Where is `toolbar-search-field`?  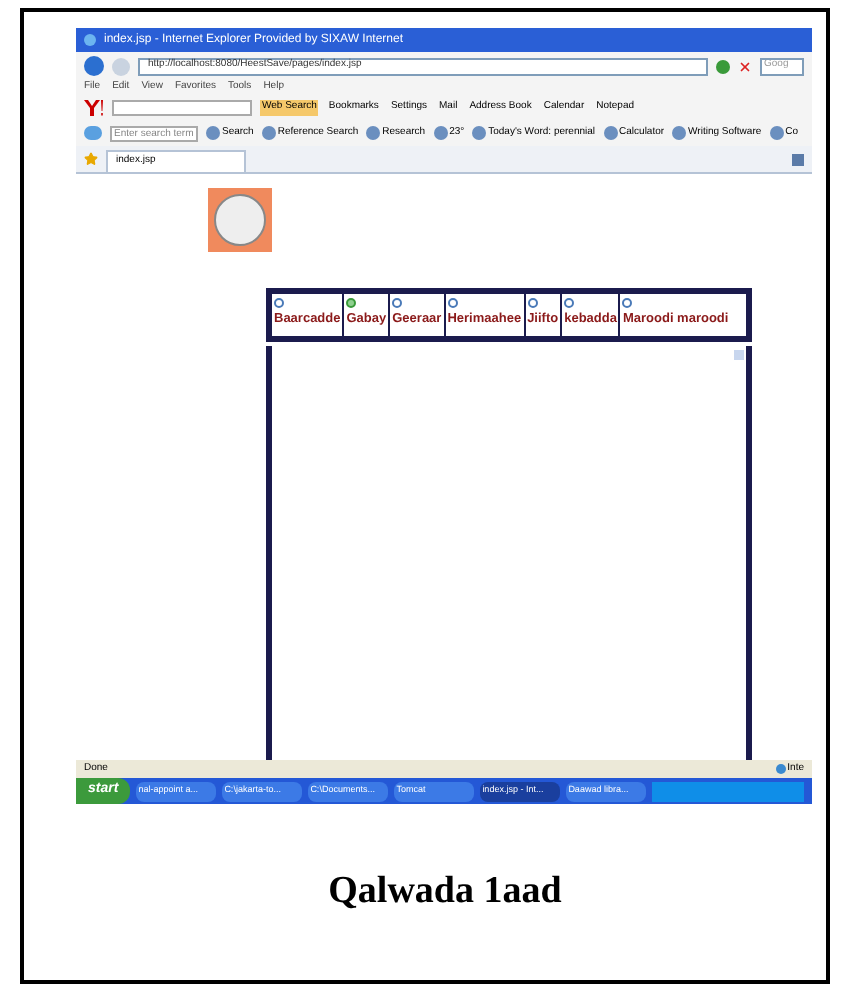 toolbar-search-field is located at coordinates (182, 108).